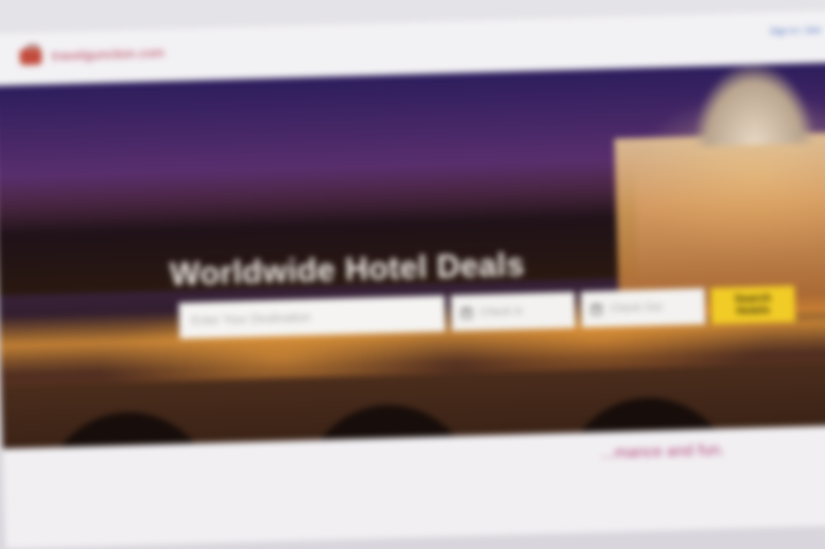 This screenshot has height=549, width=825. I want to click on checkout-field: Check Out, so click(643, 308).